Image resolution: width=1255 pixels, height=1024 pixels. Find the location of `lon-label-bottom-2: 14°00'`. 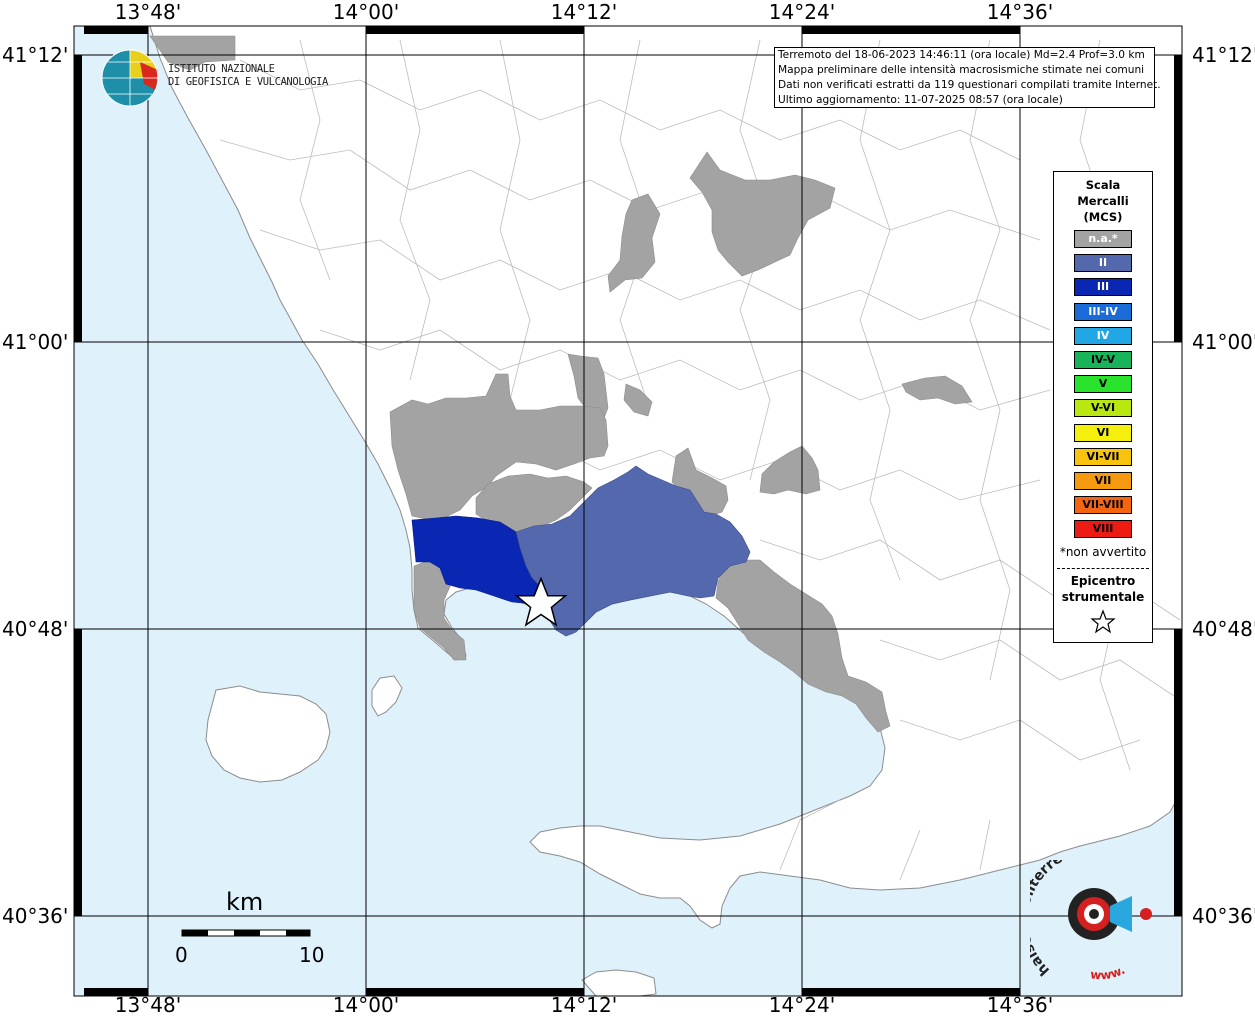

lon-label-bottom-2: 14°00' is located at coordinates (366, 1005).